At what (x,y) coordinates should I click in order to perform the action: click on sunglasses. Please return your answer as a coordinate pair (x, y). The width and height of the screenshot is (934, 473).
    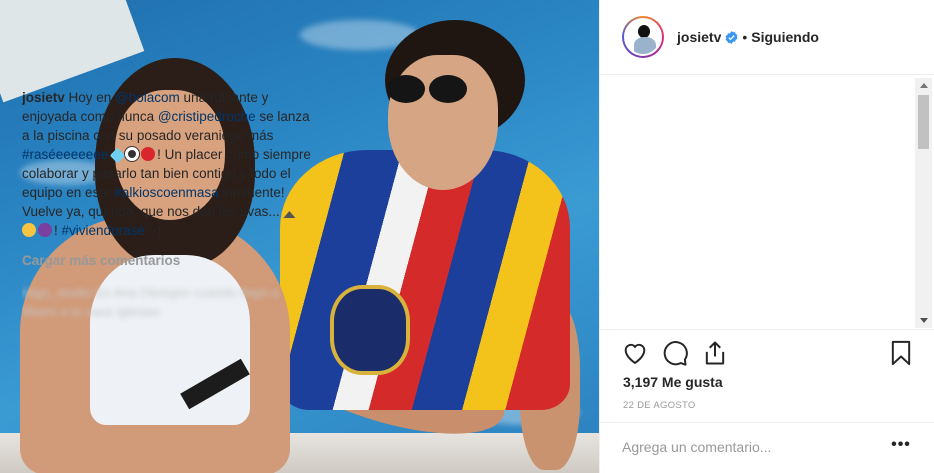
    Looking at the image, I should click on (432, 90).